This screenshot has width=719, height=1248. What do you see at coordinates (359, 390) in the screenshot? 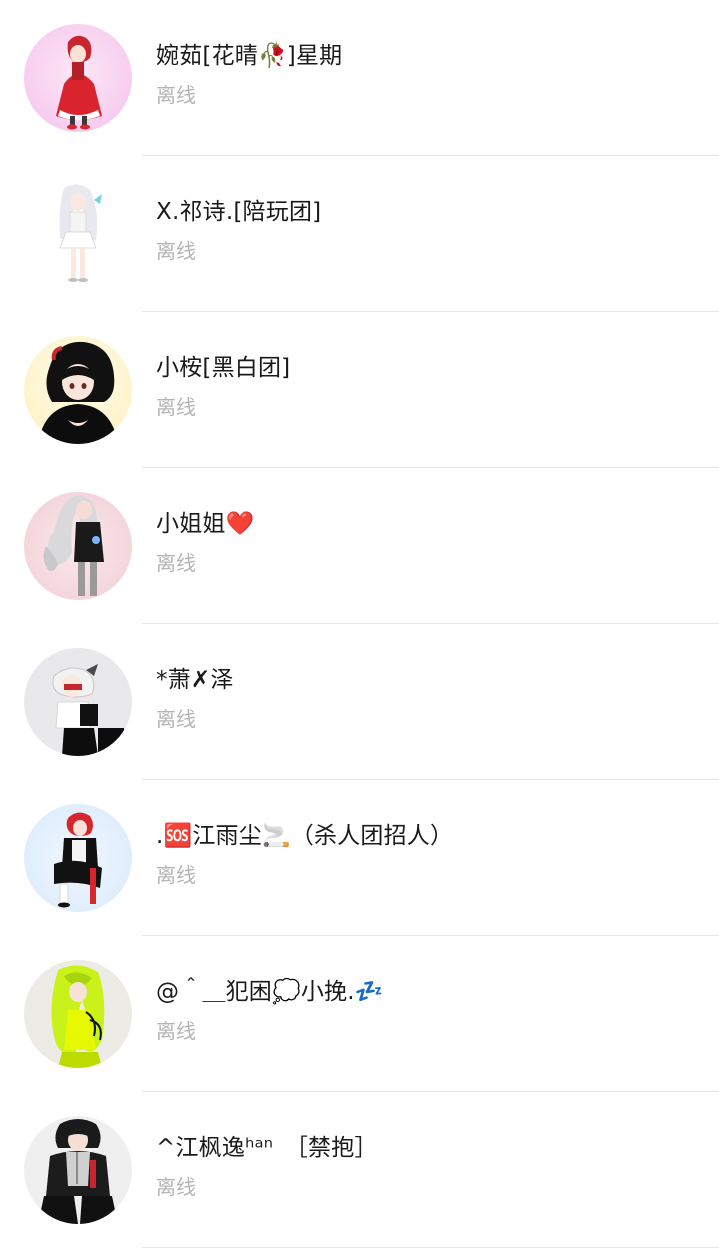
I see `contact-row: 小桉[黑白团] 离线` at bounding box center [359, 390].